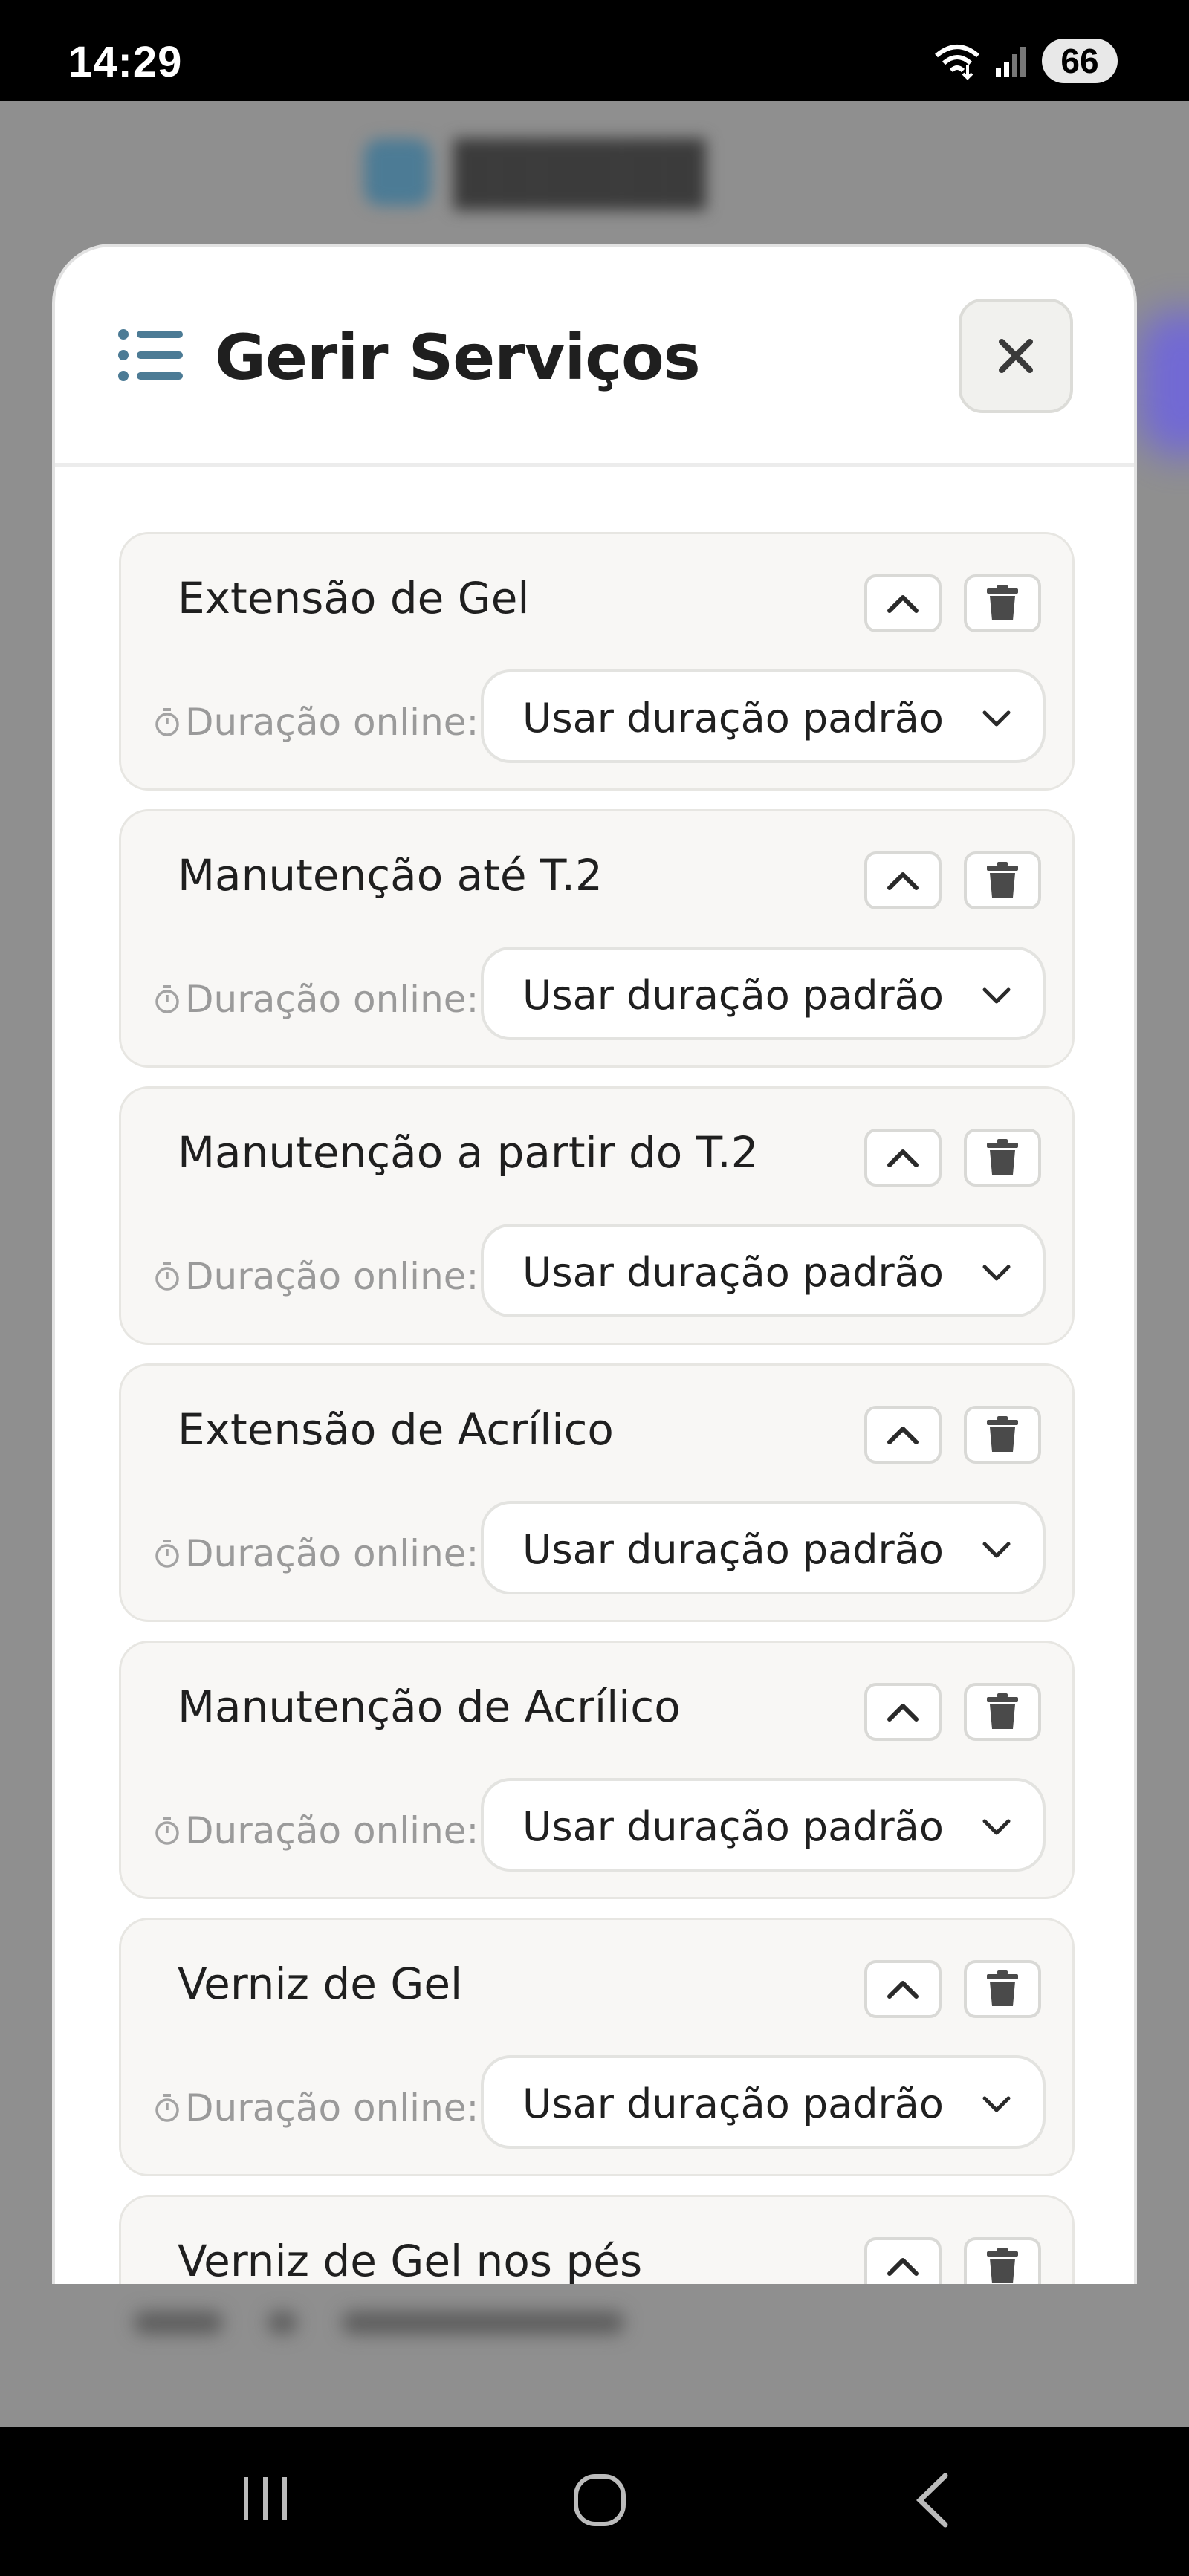  What do you see at coordinates (396, 1429) in the screenshot?
I see `service-name: Extensão de Acrílico` at bounding box center [396, 1429].